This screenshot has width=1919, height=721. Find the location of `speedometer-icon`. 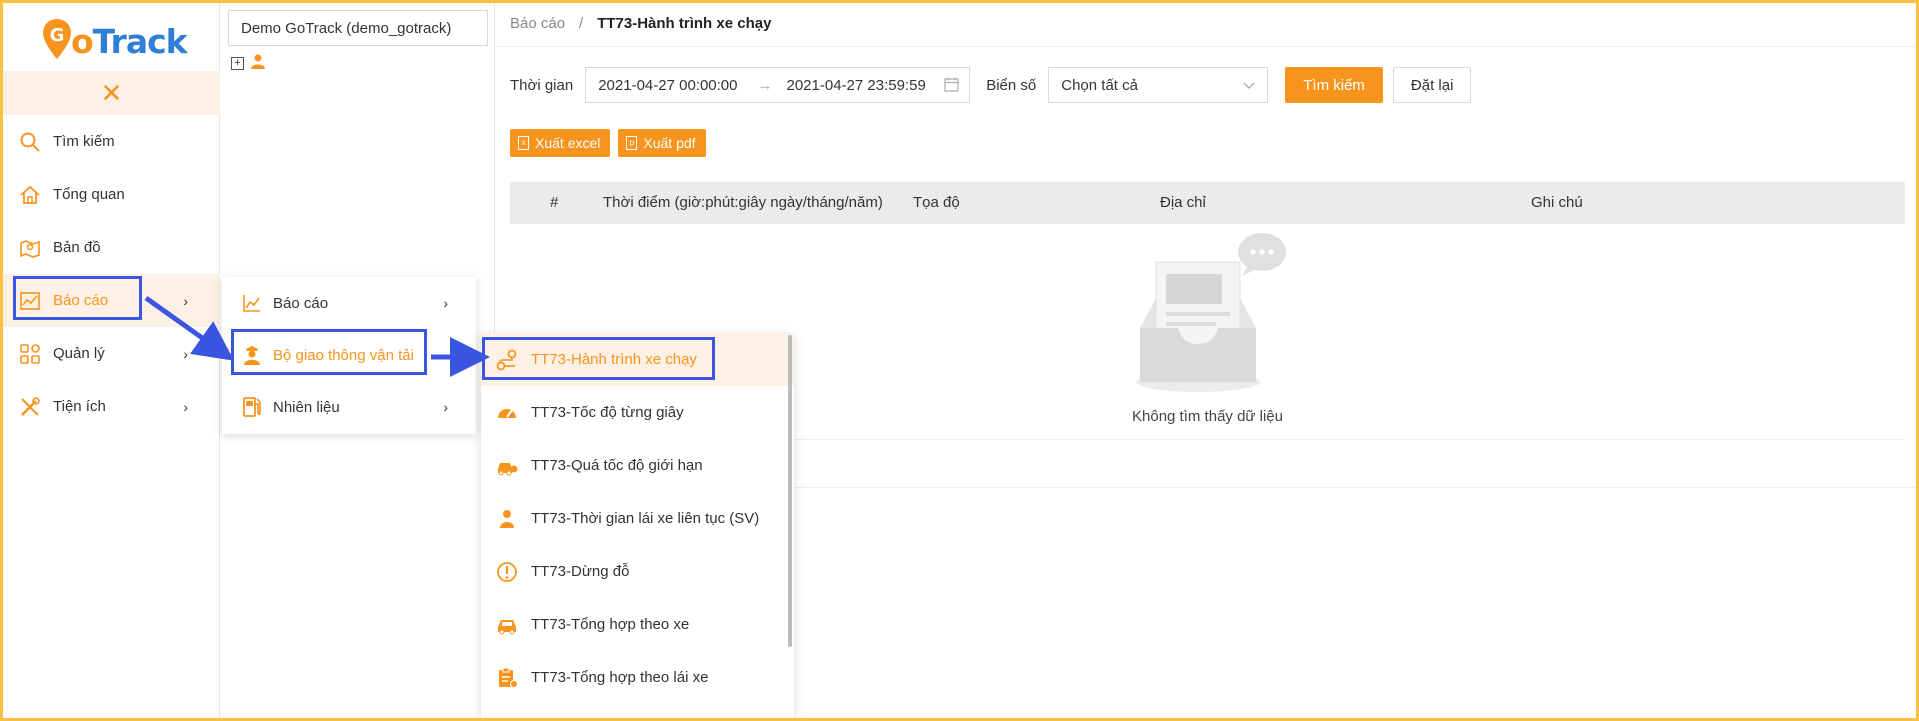

speedometer-icon is located at coordinates (507, 413).